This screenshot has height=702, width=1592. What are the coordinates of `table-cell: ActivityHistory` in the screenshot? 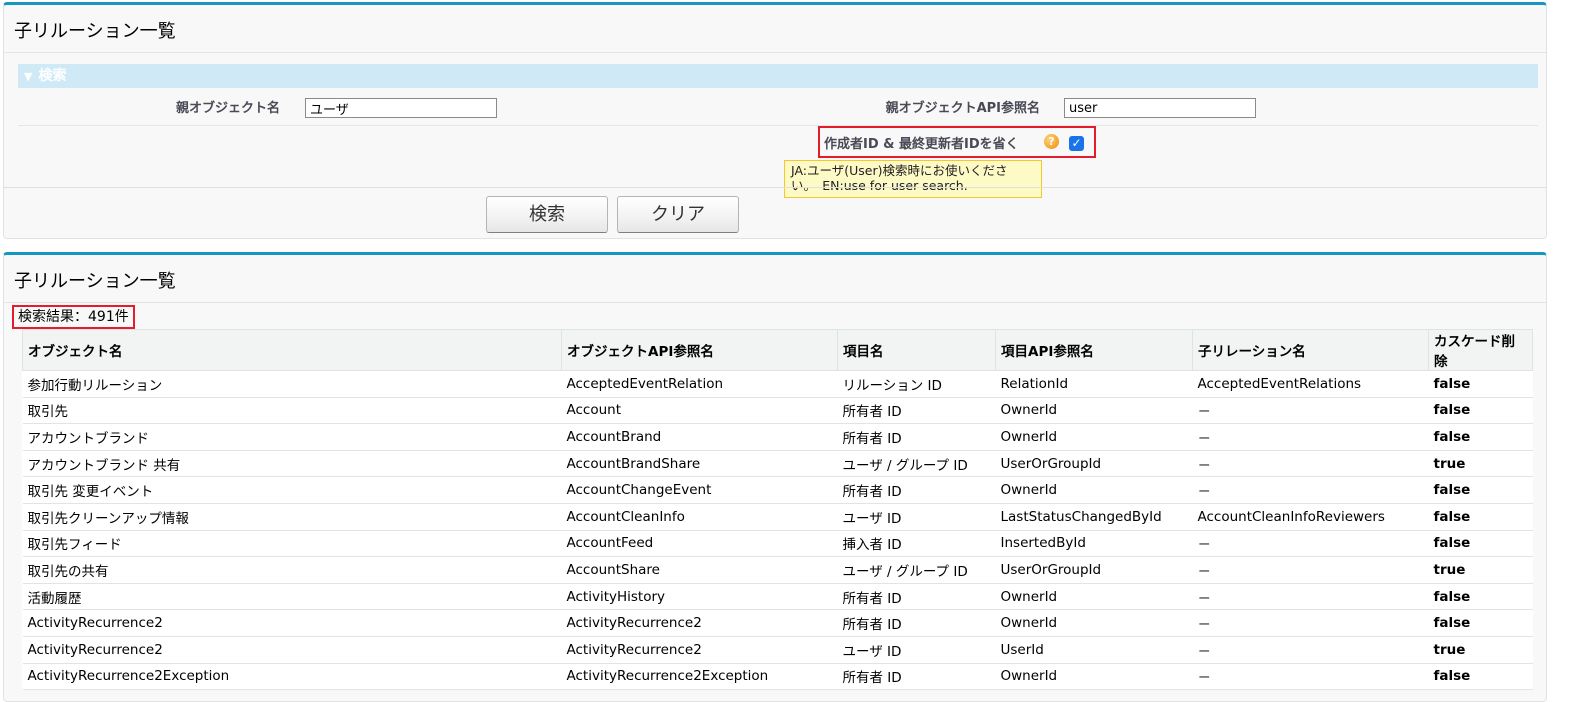 It's located at (699, 597).